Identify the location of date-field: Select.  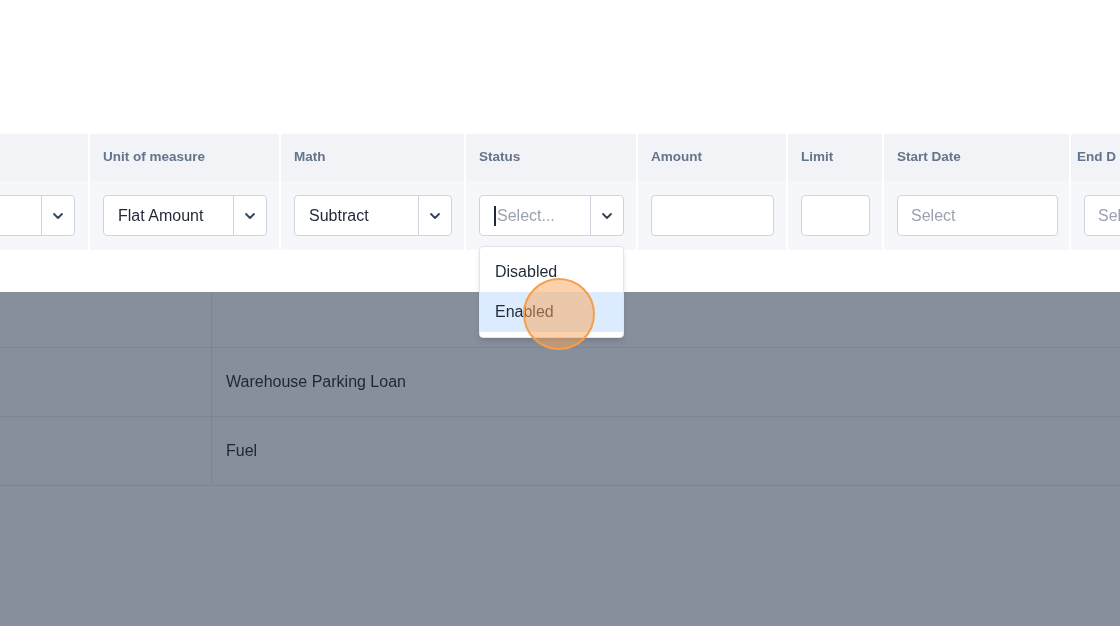
(977, 215).